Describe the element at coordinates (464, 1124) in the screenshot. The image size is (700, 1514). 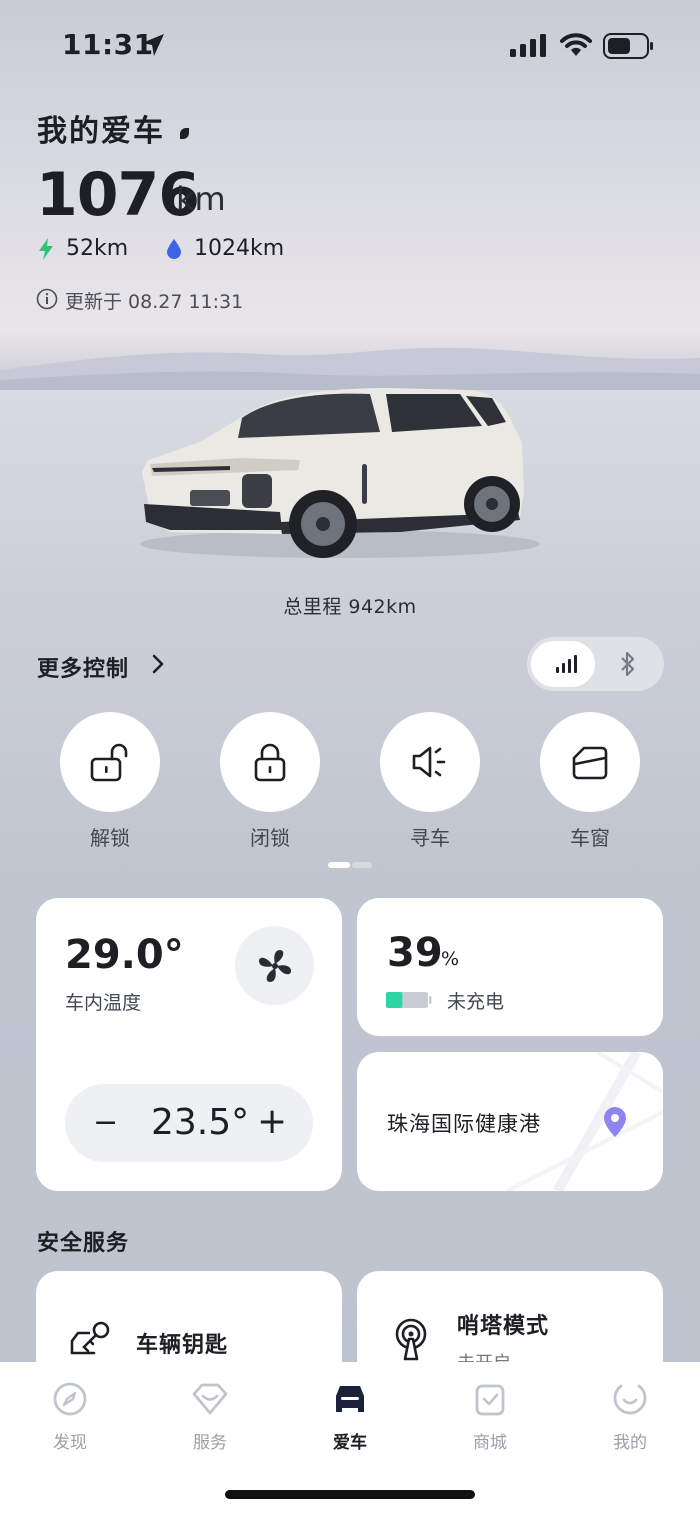
I see `car-location-name: 珠海国际健康港` at that location.